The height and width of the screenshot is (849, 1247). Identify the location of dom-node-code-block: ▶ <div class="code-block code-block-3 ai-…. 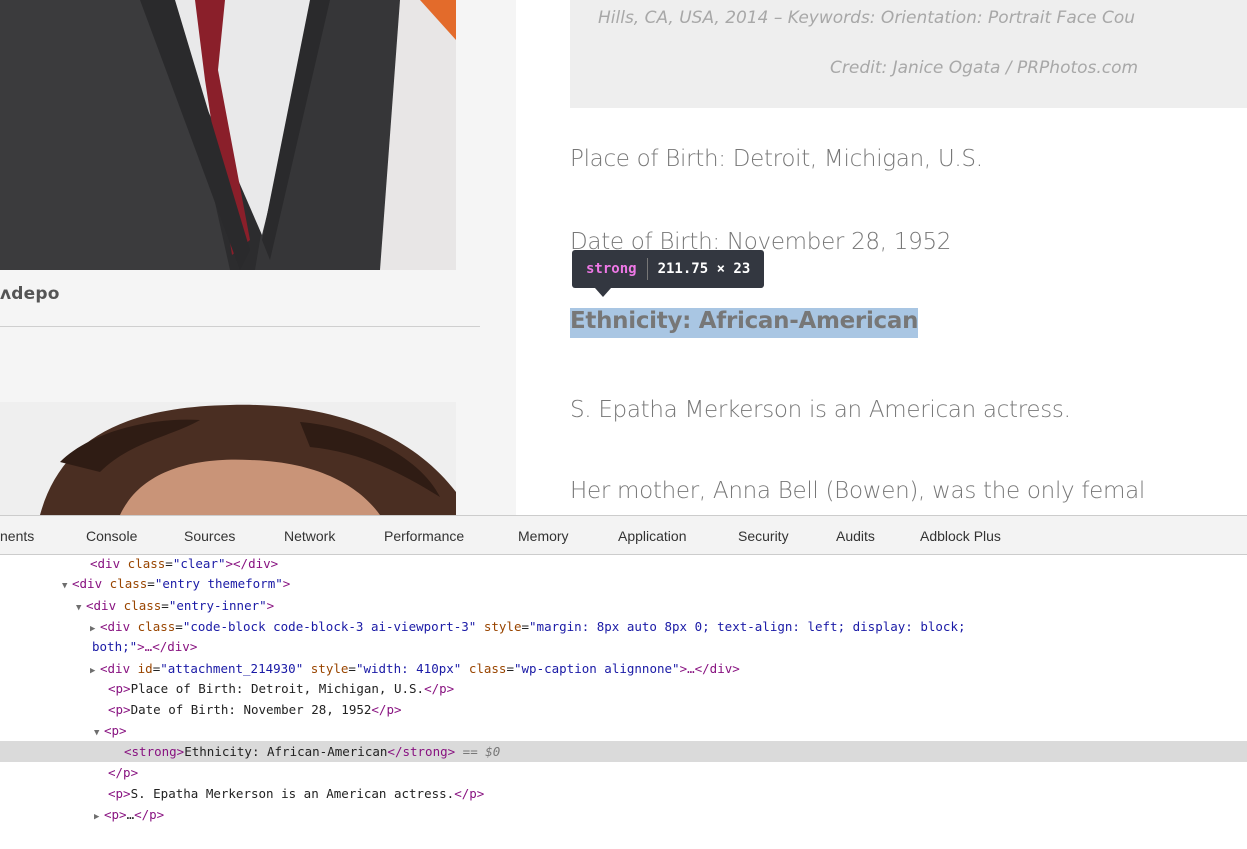
(623, 626).